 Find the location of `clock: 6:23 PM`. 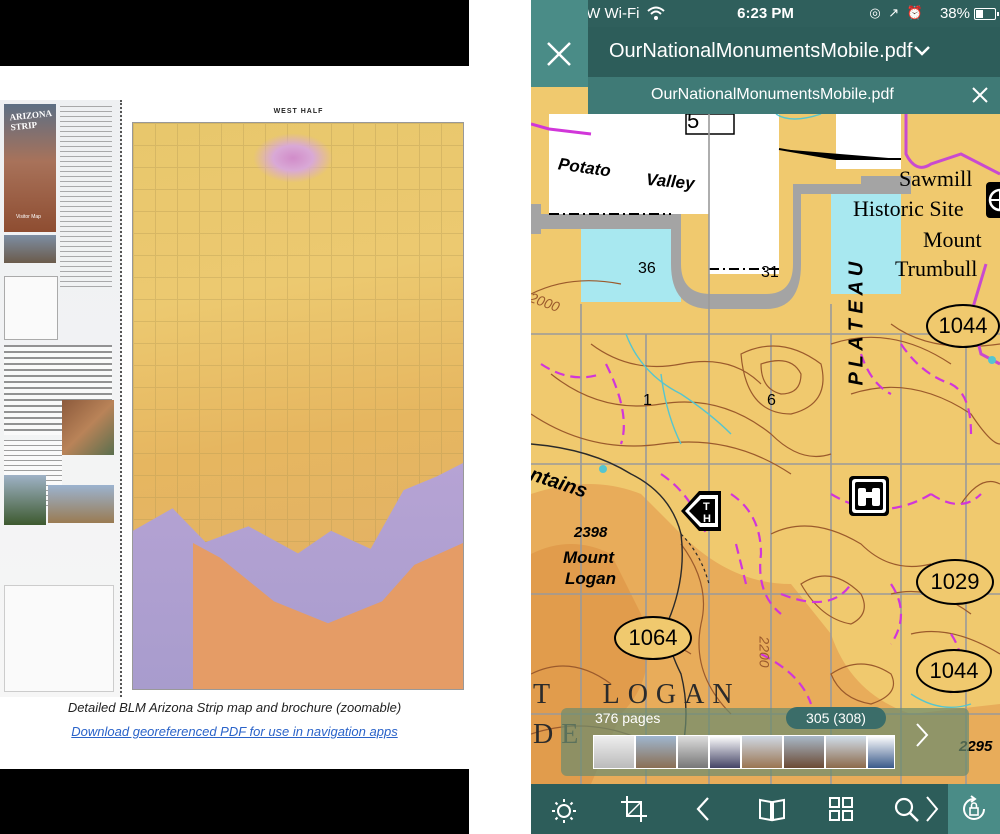

clock: 6:23 PM is located at coordinates (765, 13).